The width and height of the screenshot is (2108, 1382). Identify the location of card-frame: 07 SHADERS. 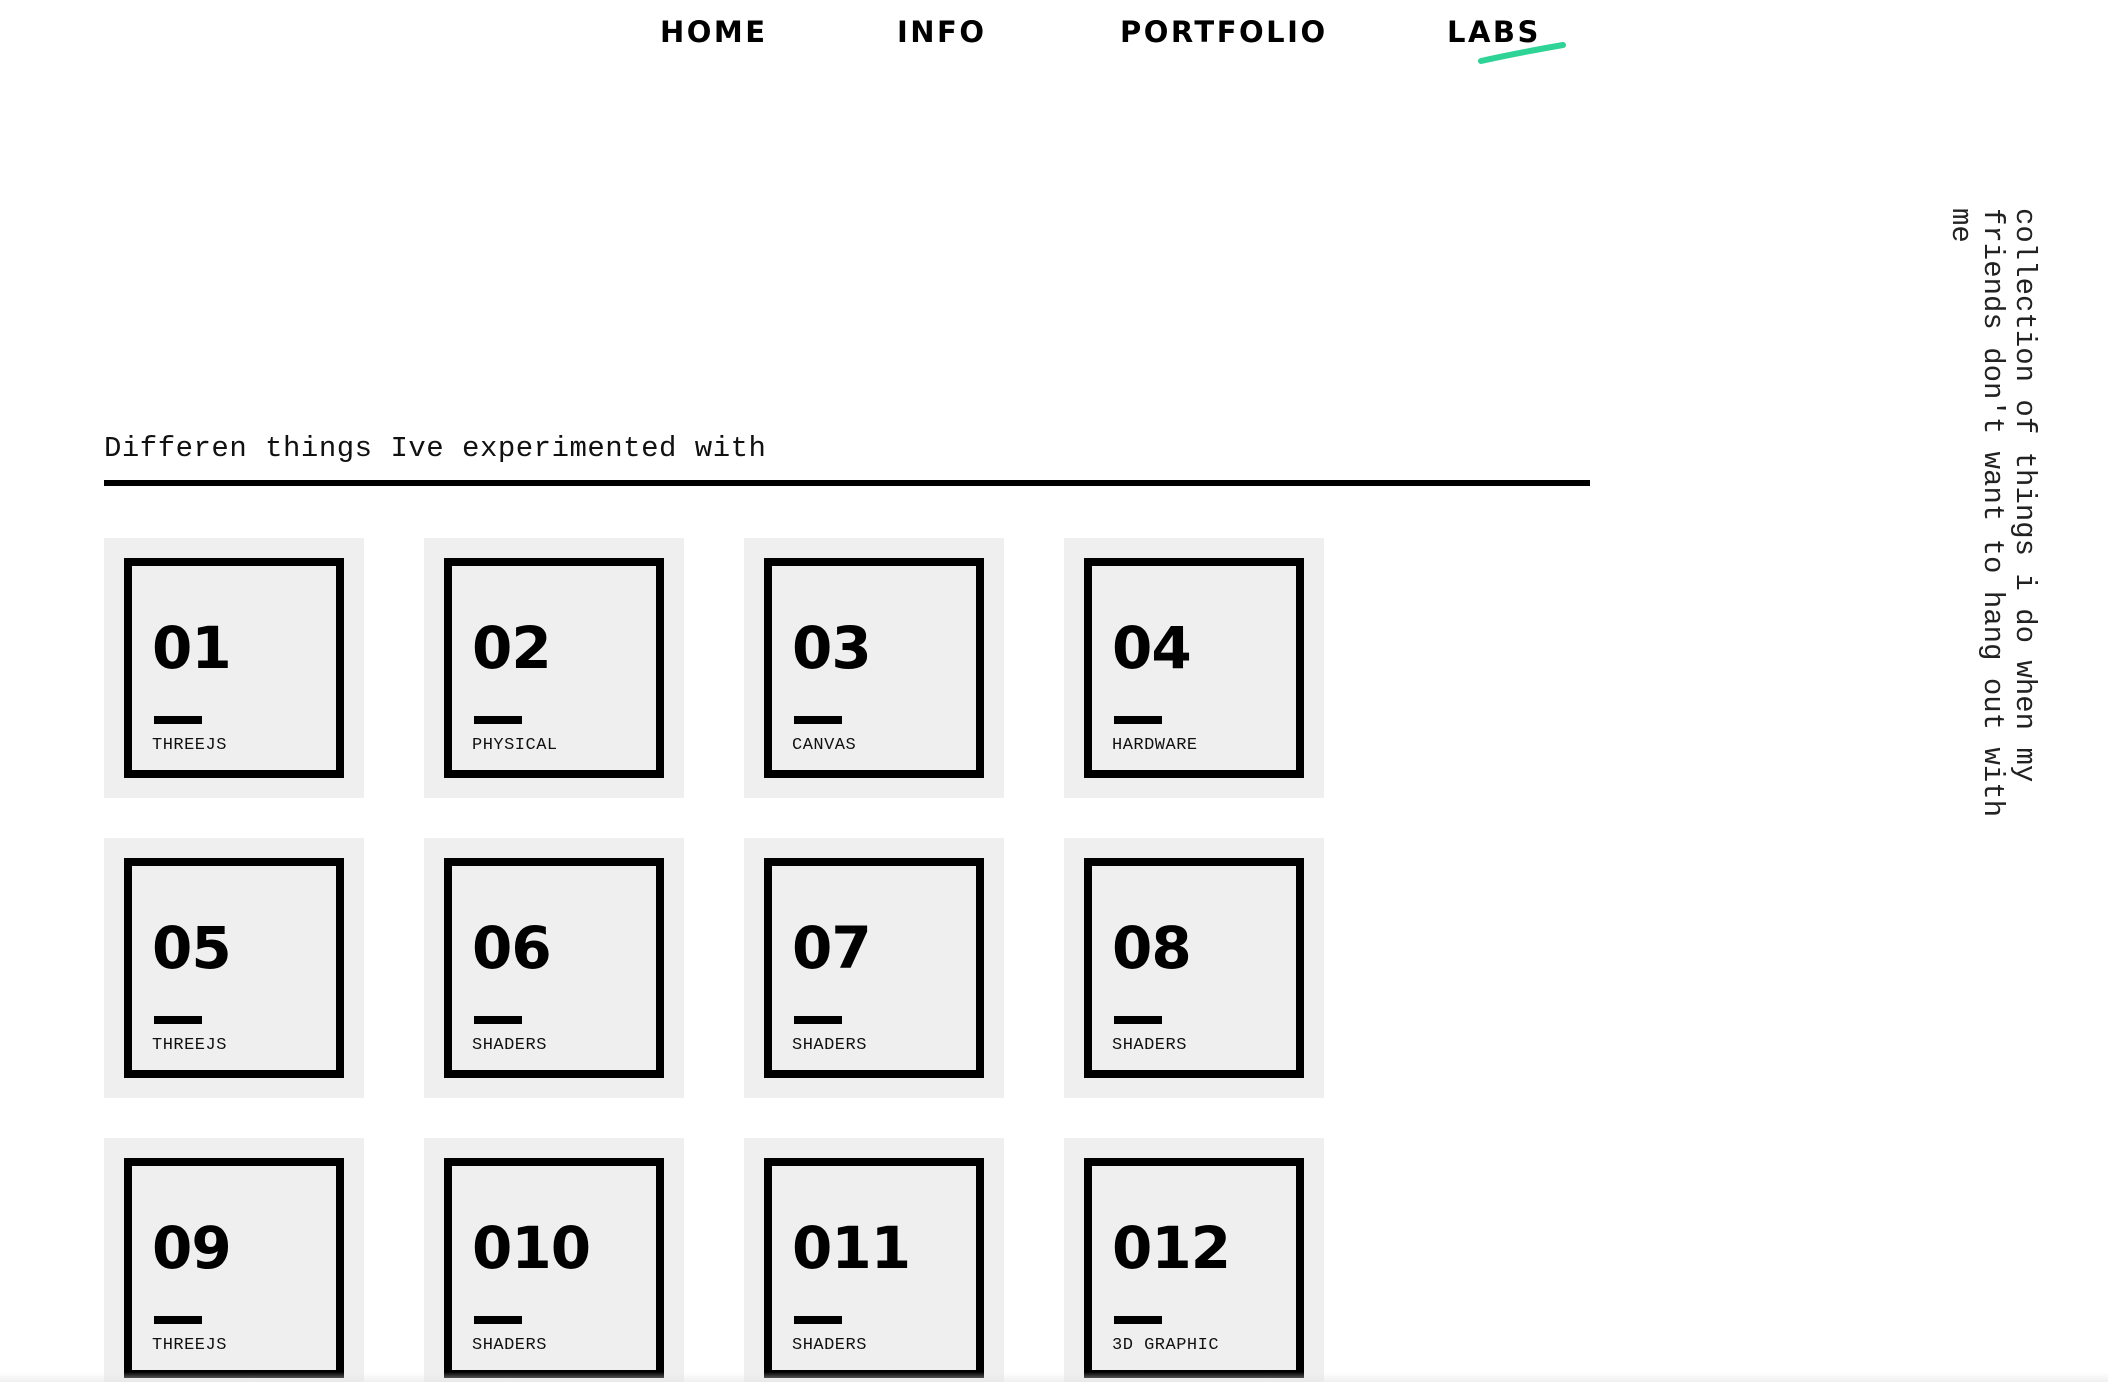
(874, 968).